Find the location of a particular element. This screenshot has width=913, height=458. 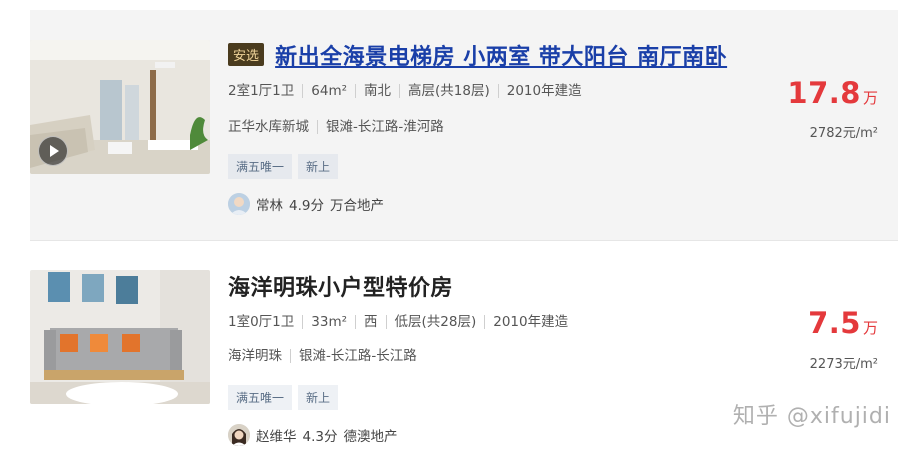

listing-title-link: 新出全海景电梯房 小两室 带大阳台 南厅南卧 is located at coordinates (501, 57).